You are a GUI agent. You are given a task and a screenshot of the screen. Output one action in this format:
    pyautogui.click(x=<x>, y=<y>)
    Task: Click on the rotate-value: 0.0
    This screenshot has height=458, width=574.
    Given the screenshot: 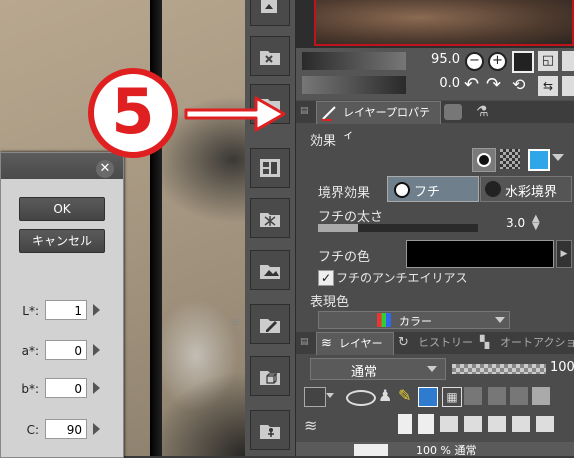 What is the action you would take?
    pyautogui.click(x=449, y=83)
    